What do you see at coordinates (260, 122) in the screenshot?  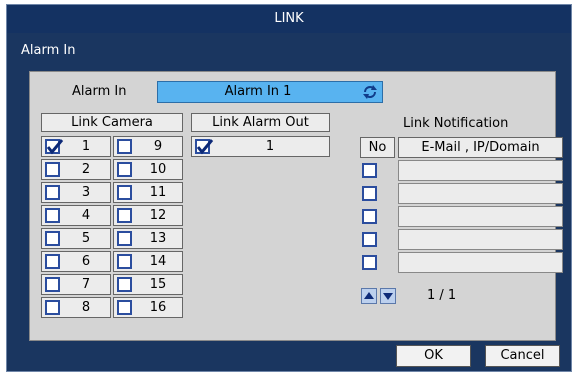 I see `link-alarm-out-header: Link Alarm Out` at bounding box center [260, 122].